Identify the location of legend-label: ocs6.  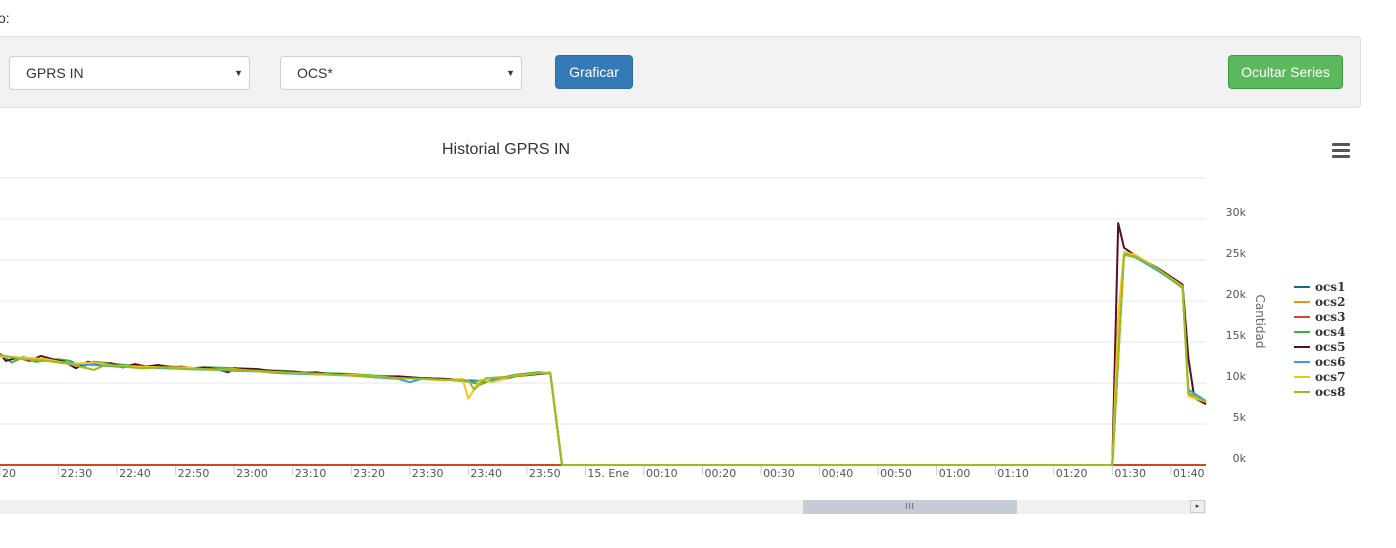
(1330, 362).